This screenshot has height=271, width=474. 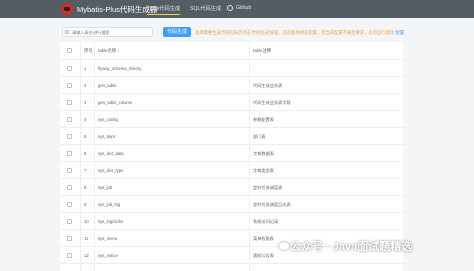 I want to click on row-table-comment: 通知公告表, so click(x=263, y=255).